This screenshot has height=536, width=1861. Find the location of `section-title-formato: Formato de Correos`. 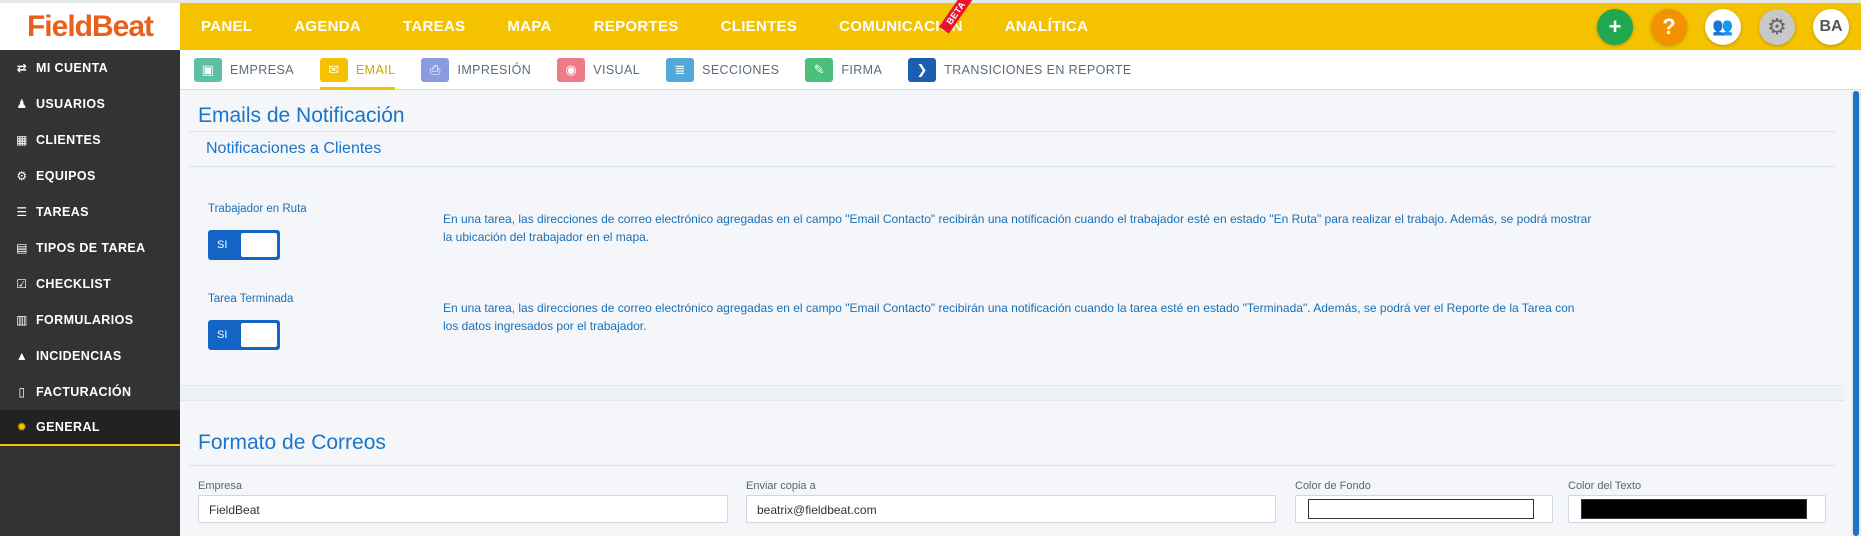

section-title-formato: Formato de Correos is located at coordinates (292, 442).